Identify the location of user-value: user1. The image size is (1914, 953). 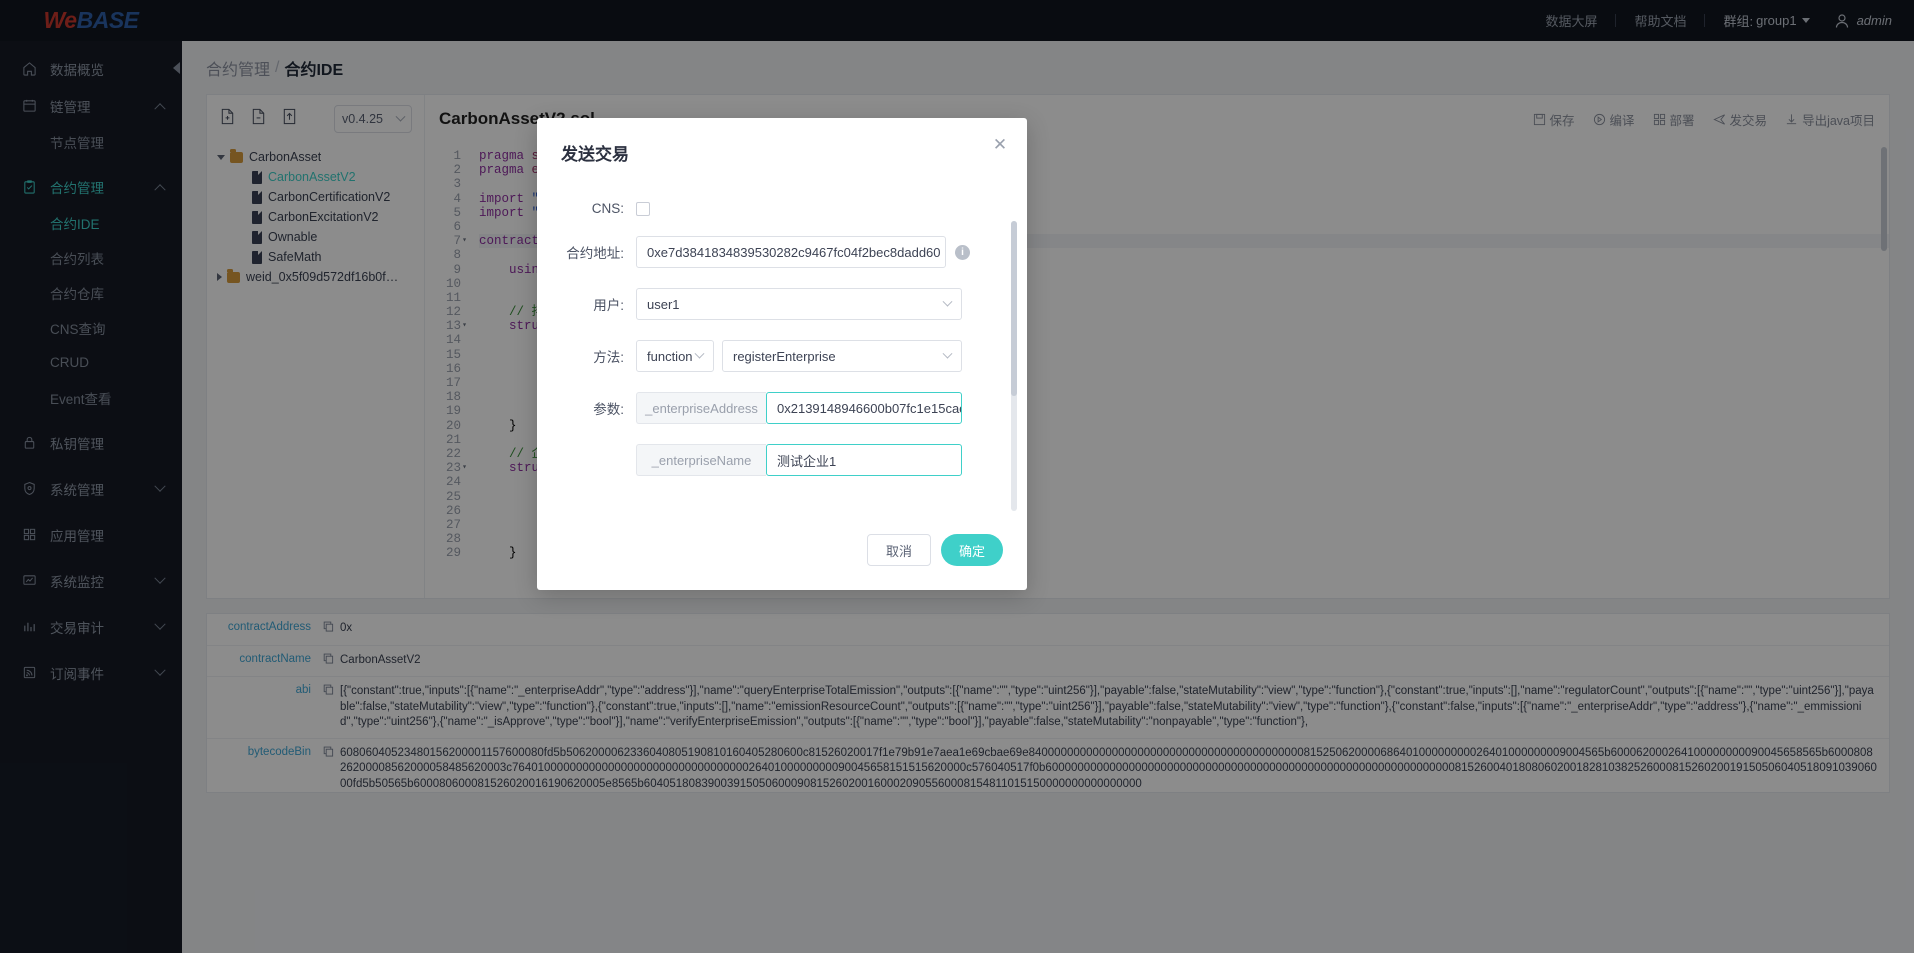
(663, 304).